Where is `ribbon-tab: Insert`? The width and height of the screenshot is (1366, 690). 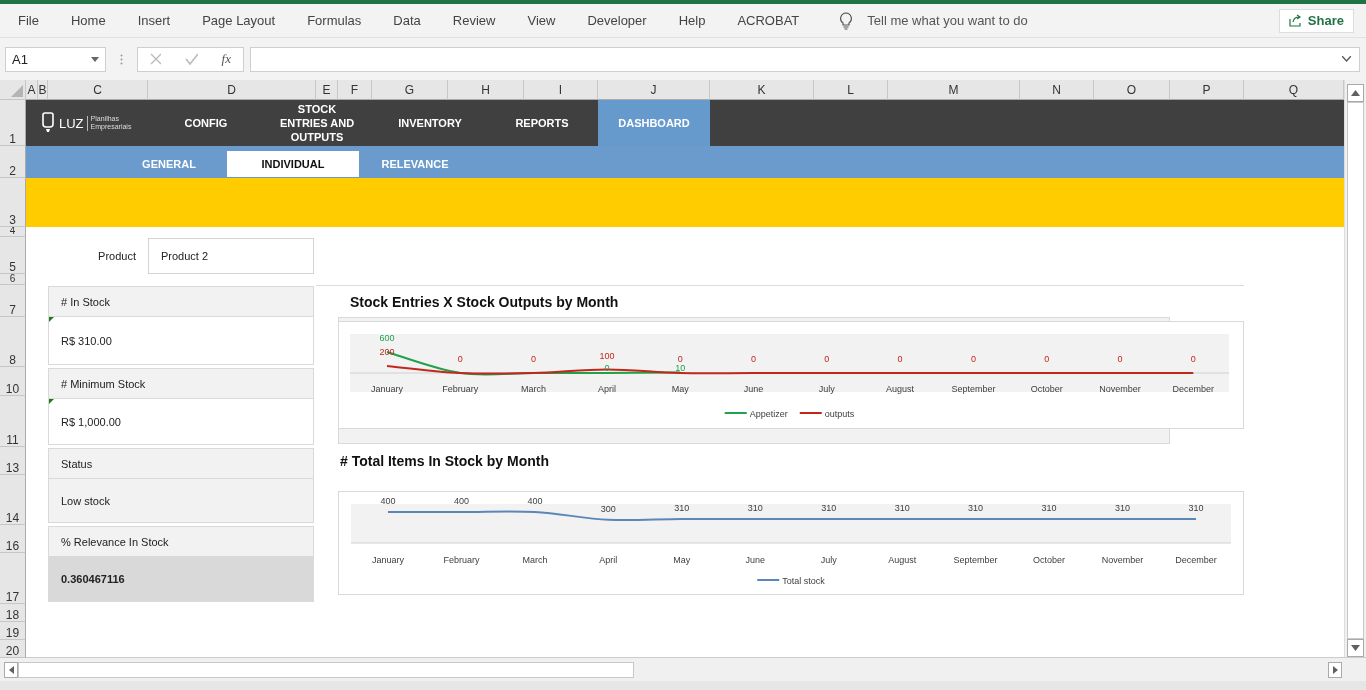
ribbon-tab: Insert is located at coordinates (154, 20).